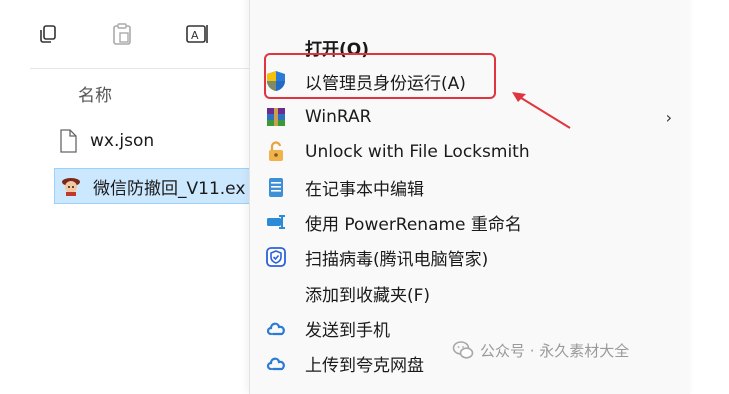 Image resolution: width=729 pixels, height=394 pixels. Describe the element at coordinates (71, 186) in the screenshot. I see `app-icon` at that location.